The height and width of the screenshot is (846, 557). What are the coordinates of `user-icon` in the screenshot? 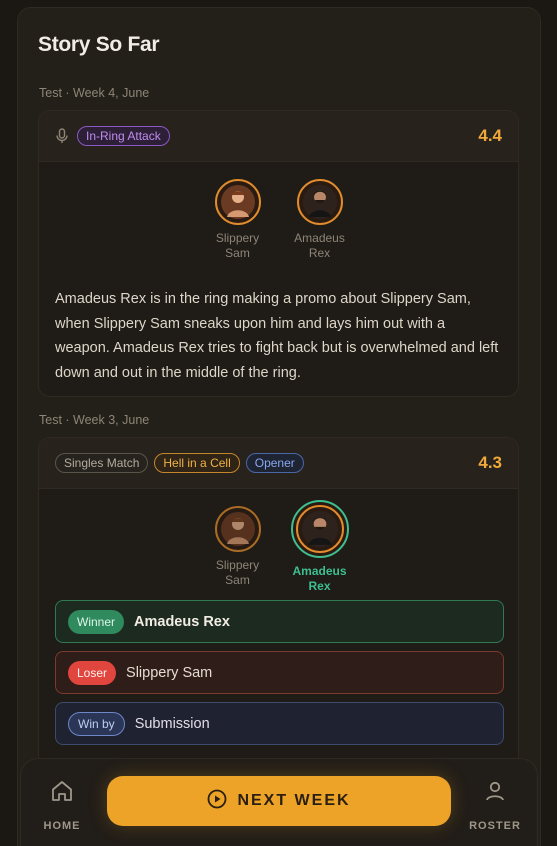 It's located at (495, 793).